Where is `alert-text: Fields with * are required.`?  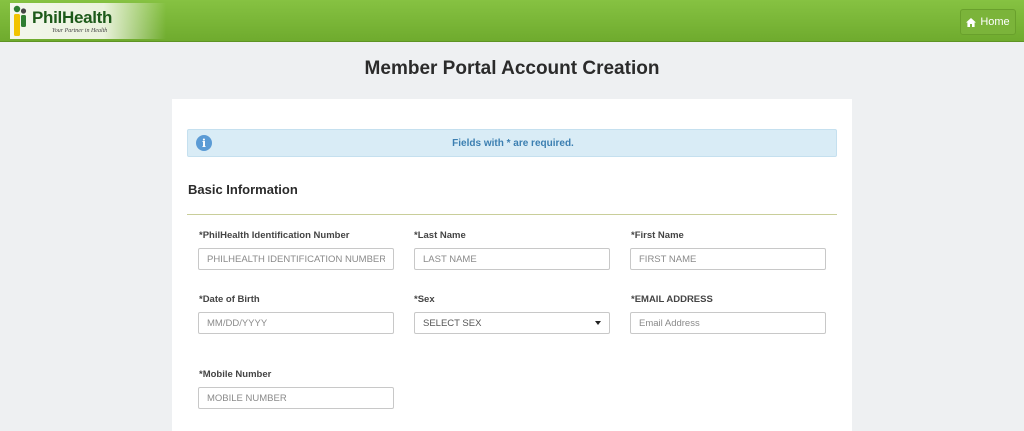
alert-text: Fields with * are required. is located at coordinates (513, 143).